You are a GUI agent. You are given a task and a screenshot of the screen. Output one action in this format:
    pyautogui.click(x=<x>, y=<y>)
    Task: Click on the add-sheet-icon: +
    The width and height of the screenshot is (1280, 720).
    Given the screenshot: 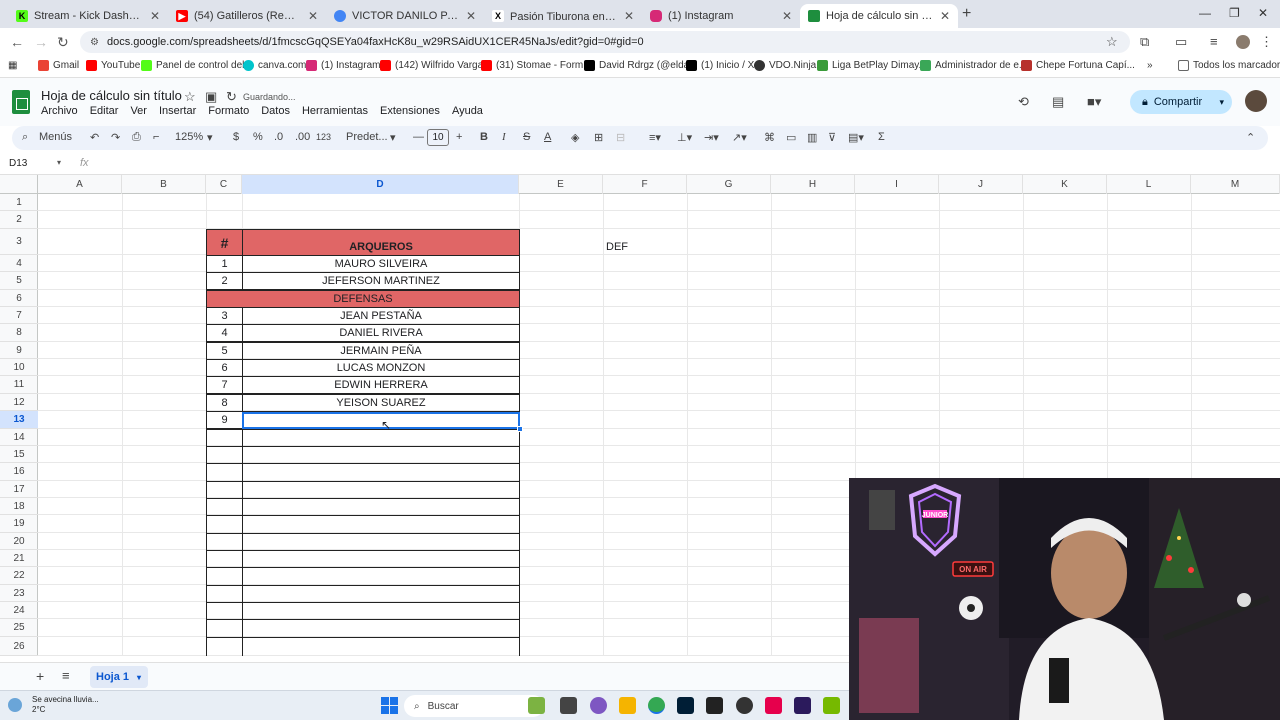 What is the action you would take?
    pyautogui.click(x=40, y=676)
    